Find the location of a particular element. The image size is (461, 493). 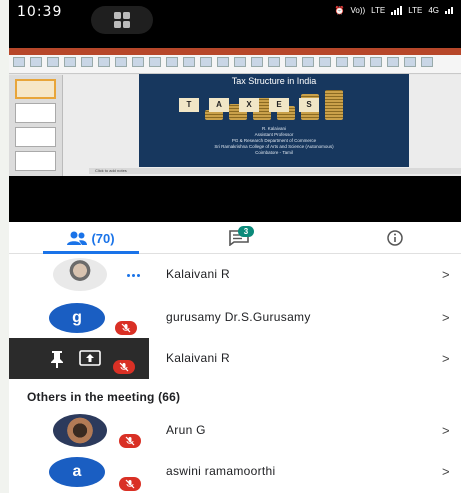

letter-block: T is located at coordinates (189, 105).